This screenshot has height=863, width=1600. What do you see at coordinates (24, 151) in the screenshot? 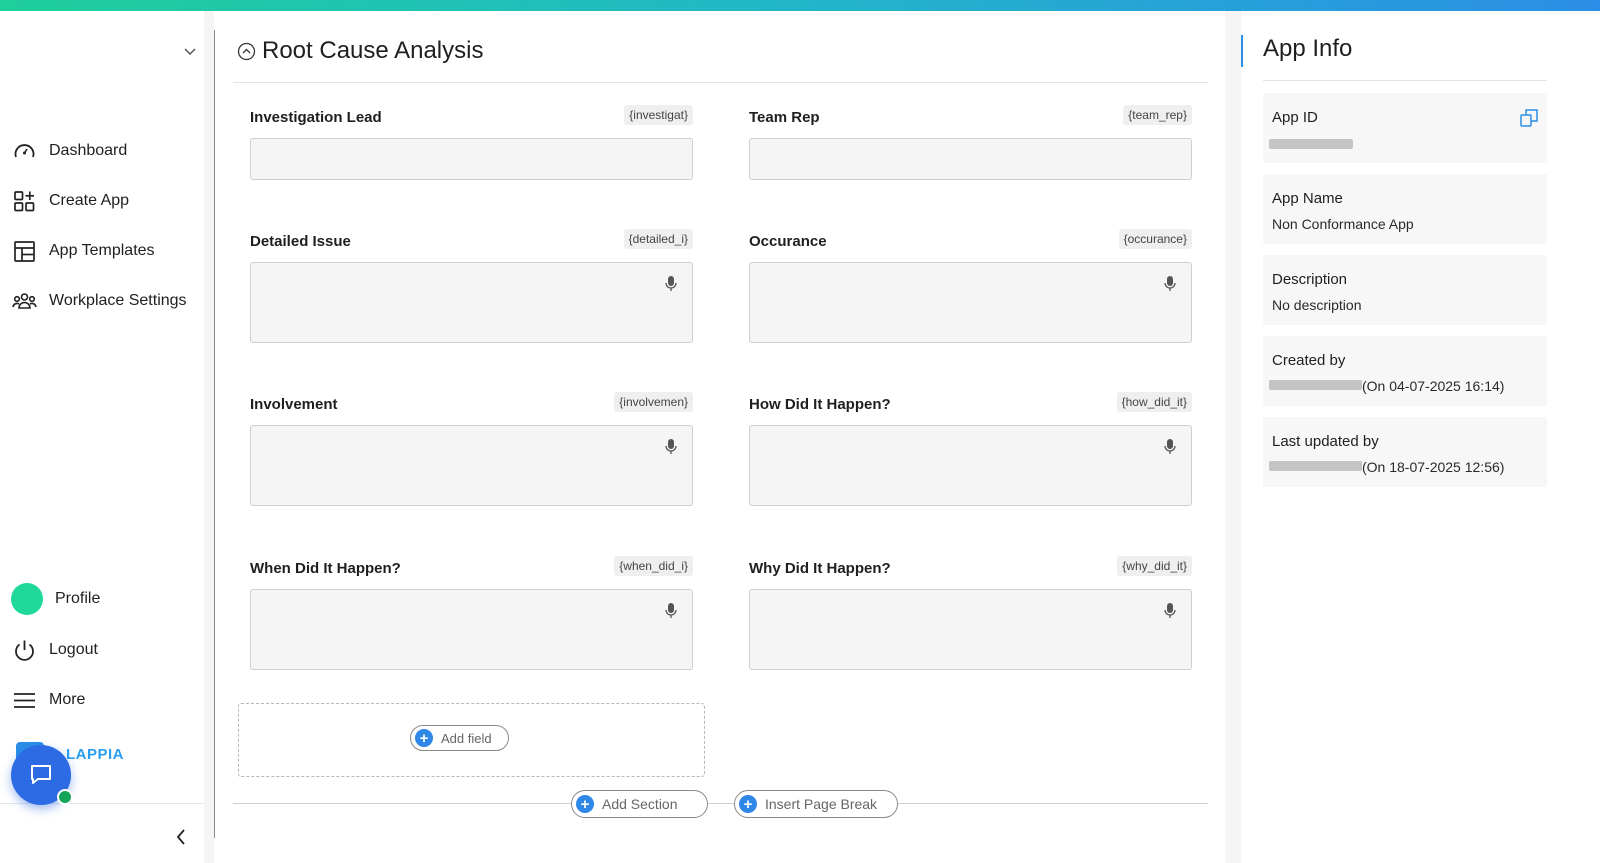
I see `dashboard-icon` at bounding box center [24, 151].